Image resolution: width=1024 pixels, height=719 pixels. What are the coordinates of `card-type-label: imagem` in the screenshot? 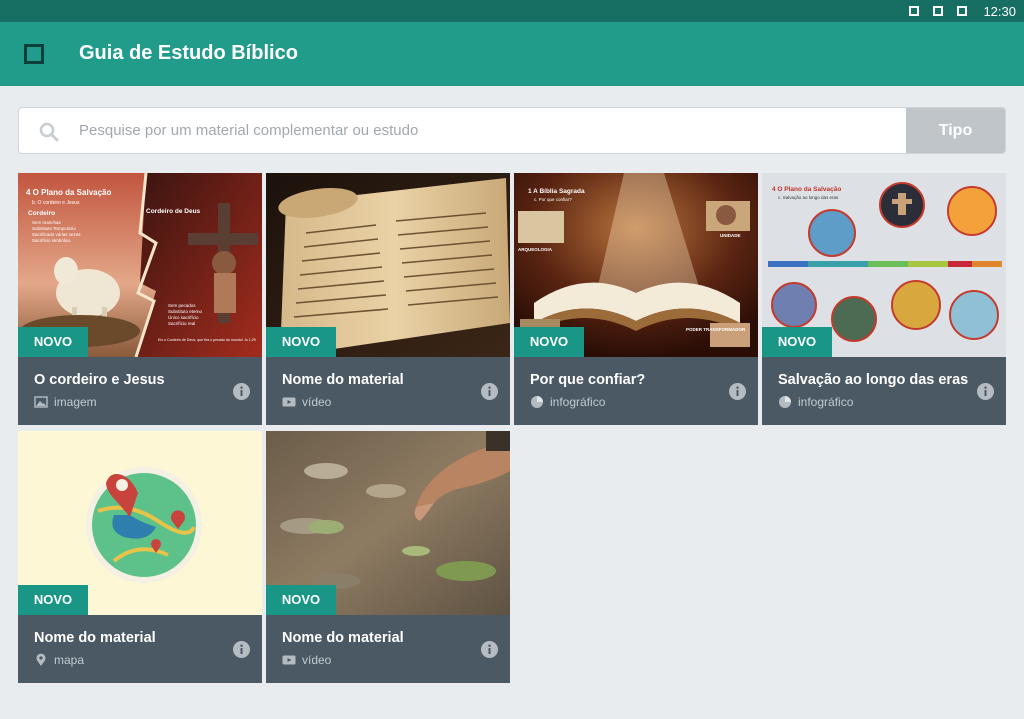 It's located at (75, 402).